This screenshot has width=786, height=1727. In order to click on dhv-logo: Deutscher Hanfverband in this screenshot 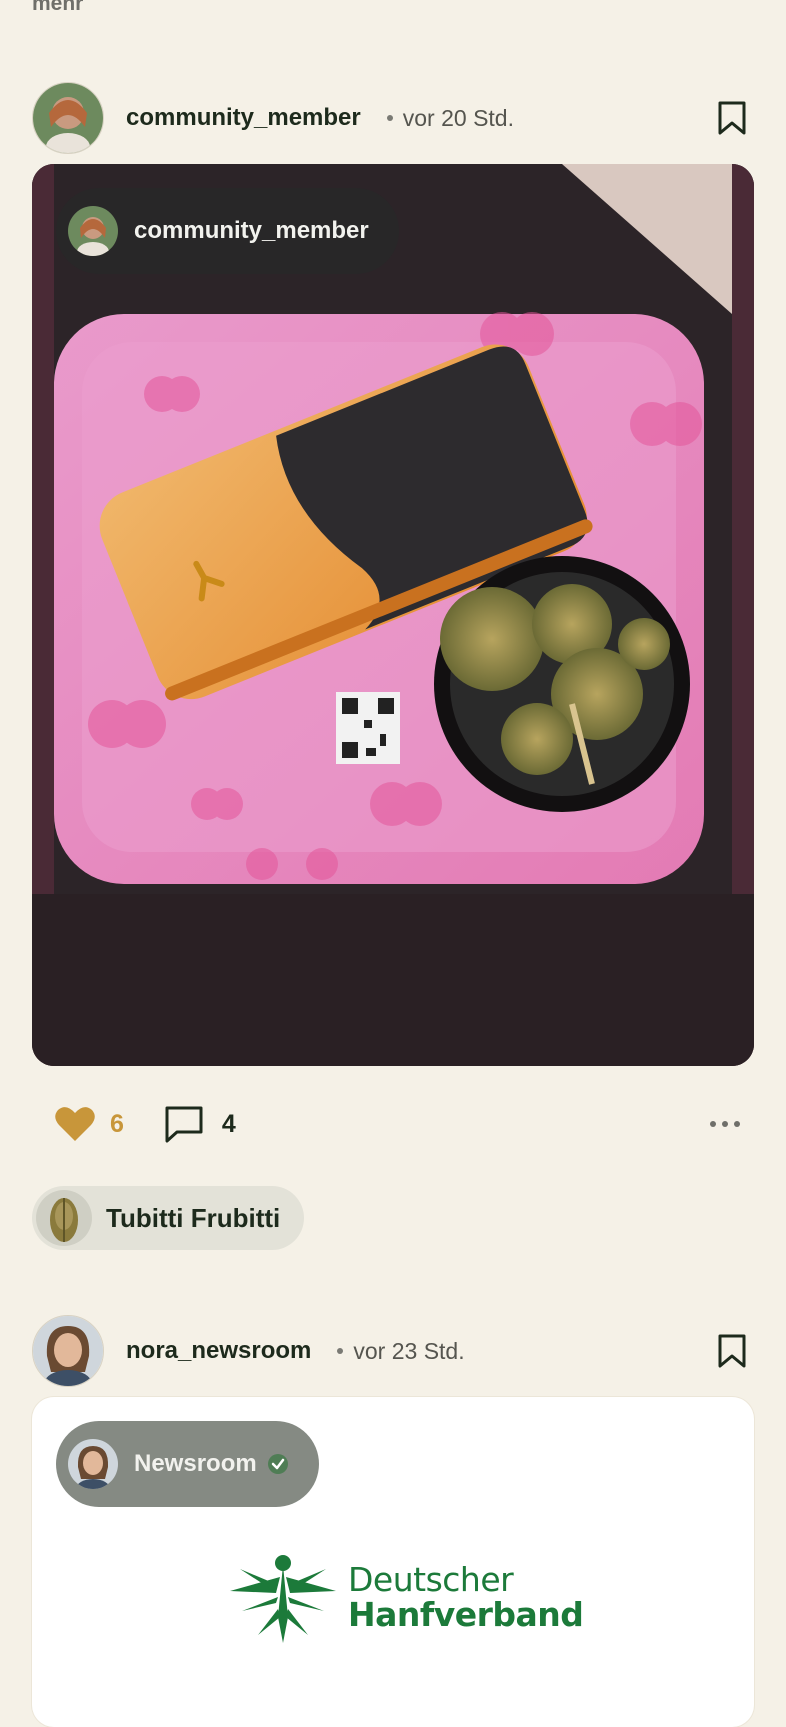, I will do `click(406, 1597)`.